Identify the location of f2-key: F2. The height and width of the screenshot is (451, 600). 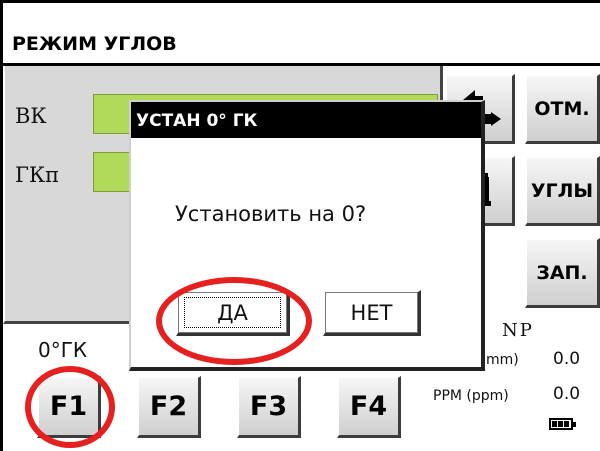
(169, 407).